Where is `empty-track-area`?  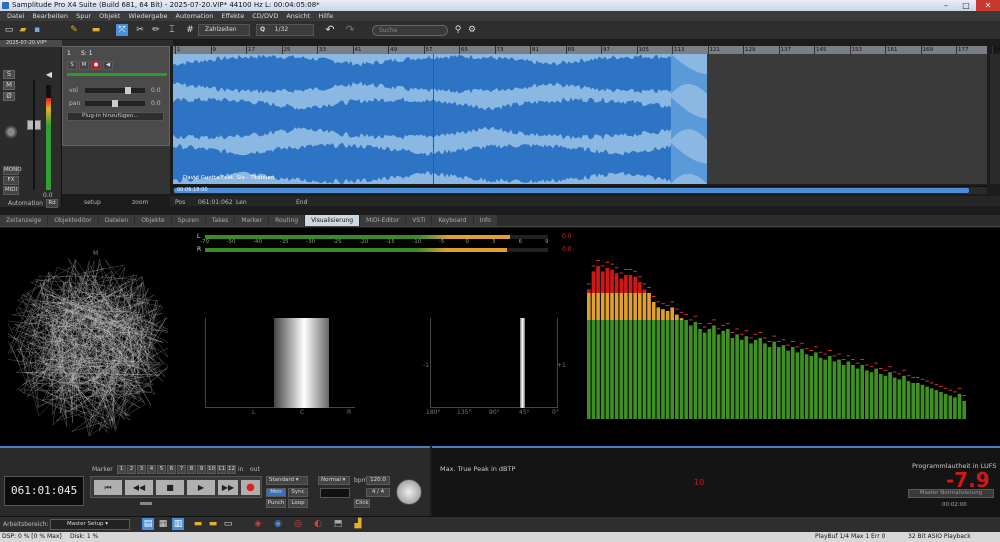 empty-track-area is located at coordinates (847, 119).